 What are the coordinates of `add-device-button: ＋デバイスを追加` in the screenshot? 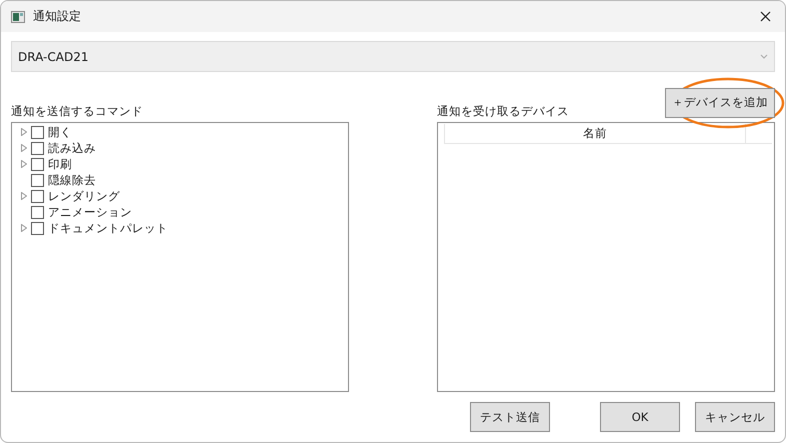 It's located at (720, 103).